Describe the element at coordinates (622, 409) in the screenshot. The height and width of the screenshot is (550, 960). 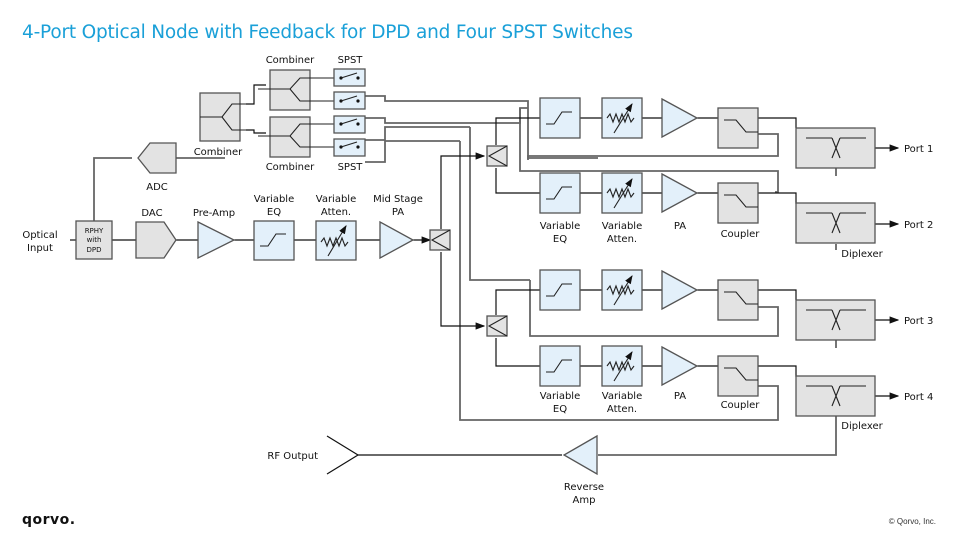
I see `row4-att-label-2: Atten.` at that location.